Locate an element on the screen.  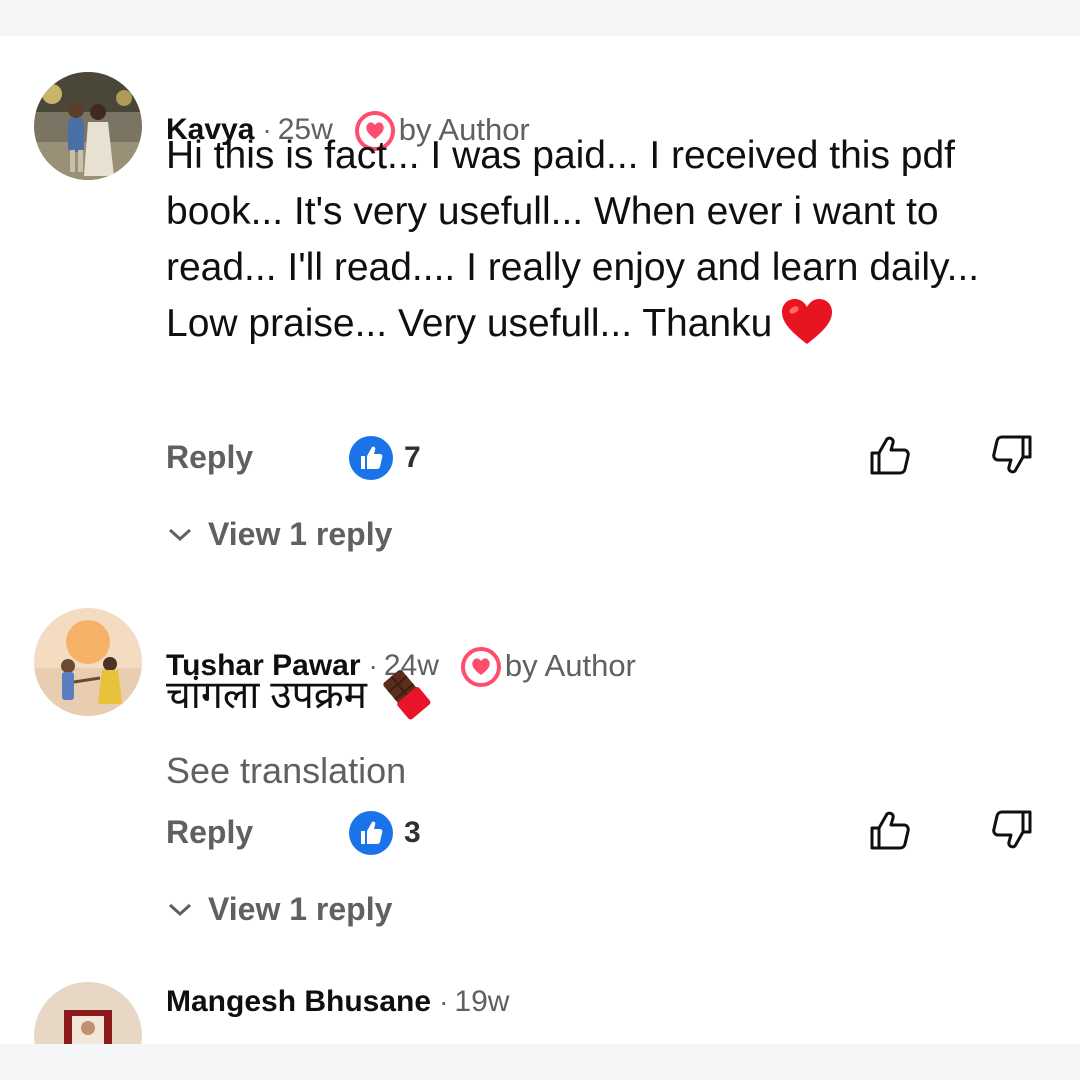
comment-time: 19w is located at coordinates (482, 1001).